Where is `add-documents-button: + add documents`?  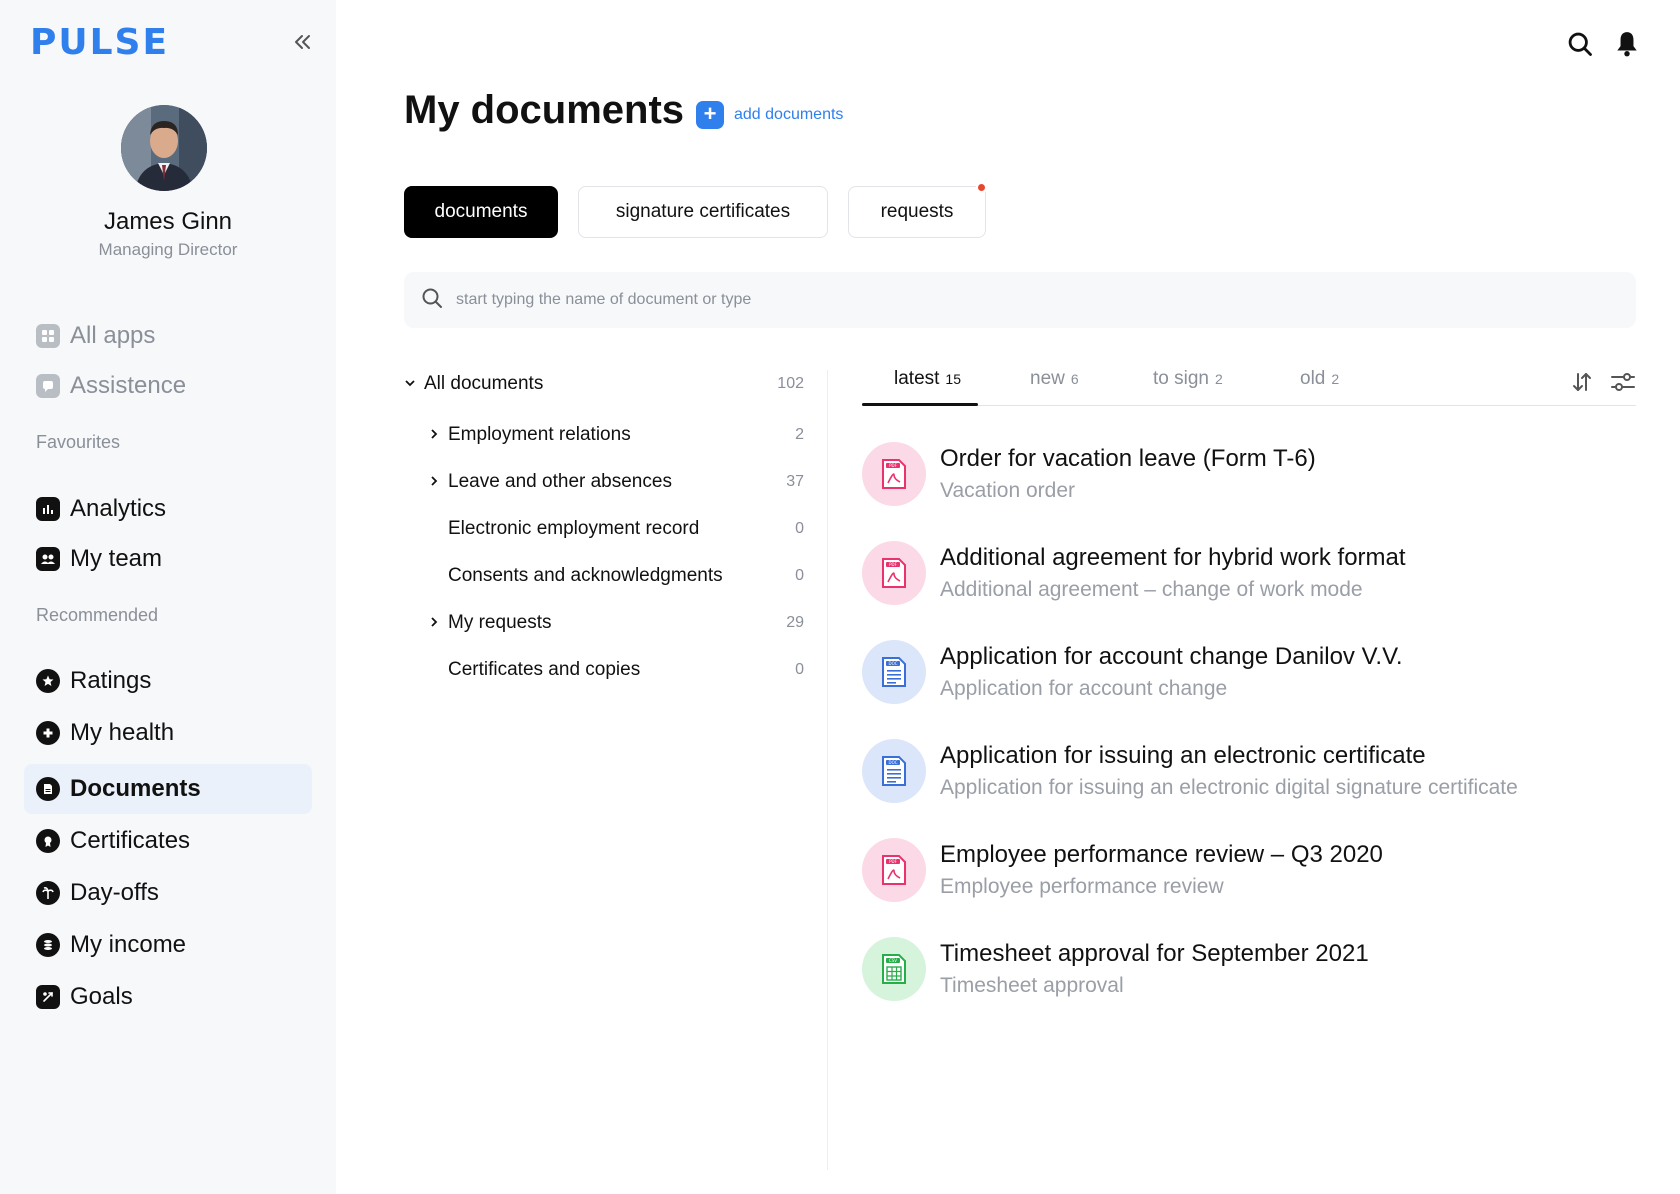 add-documents-button: + add documents is located at coordinates (769, 115).